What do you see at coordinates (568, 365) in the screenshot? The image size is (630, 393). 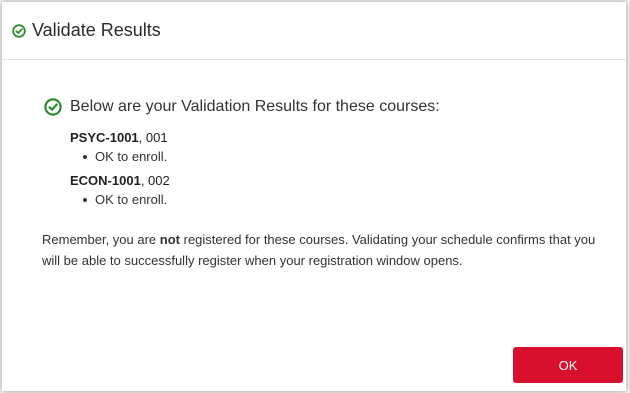 I see `ok-button: OK` at bounding box center [568, 365].